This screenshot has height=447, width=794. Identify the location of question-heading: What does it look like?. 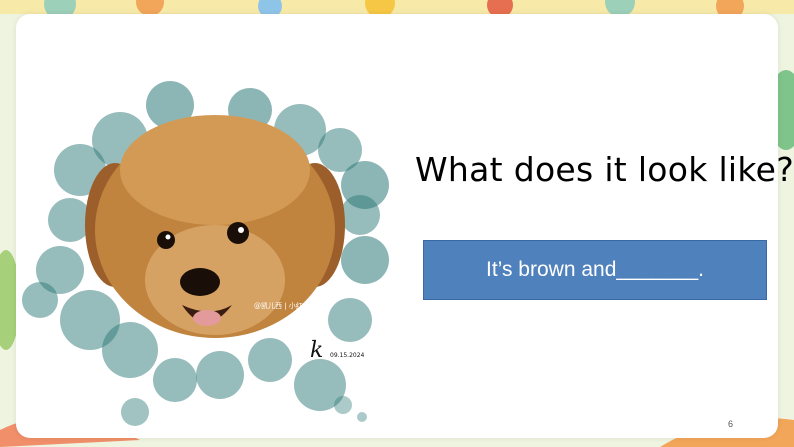
(604, 169).